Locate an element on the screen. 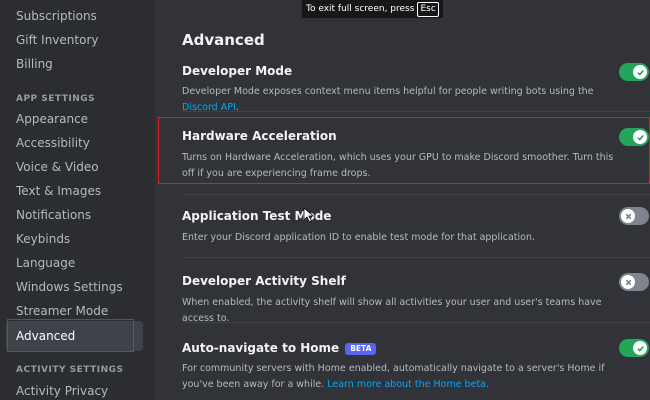  application-test-mode-toggle is located at coordinates (634, 216).